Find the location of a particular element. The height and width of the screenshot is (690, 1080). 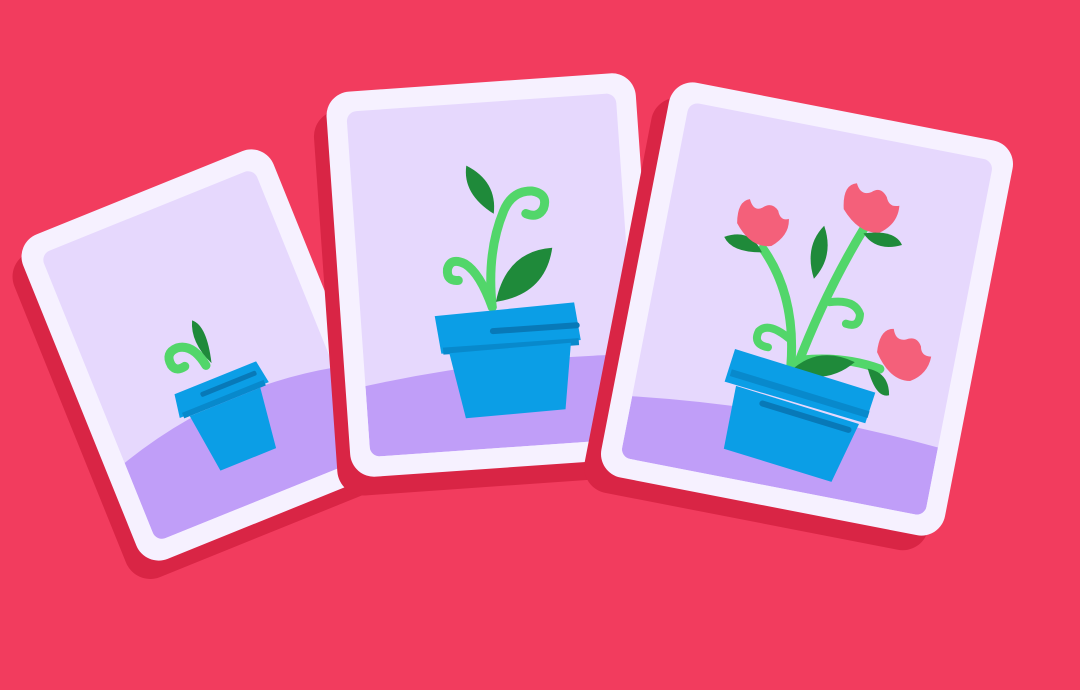

flowering-plant-in-pot-icon is located at coordinates (779, 350).